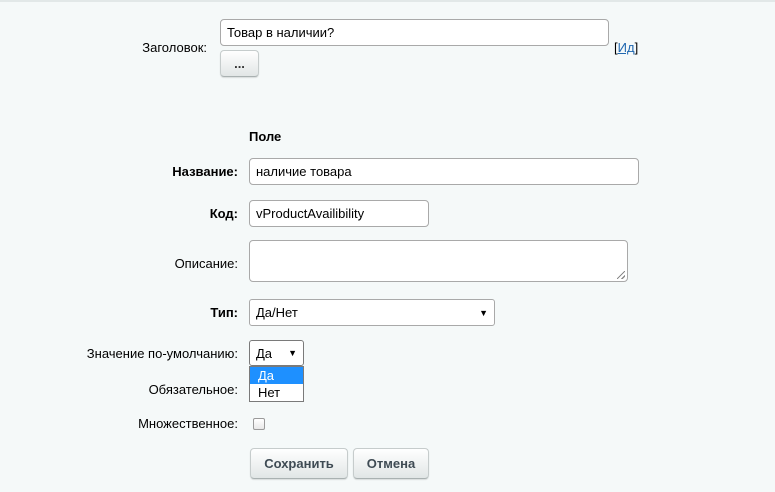 The image size is (775, 492). What do you see at coordinates (174, 47) in the screenshot?
I see `header-label: Заголовок:` at bounding box center [174, 47].